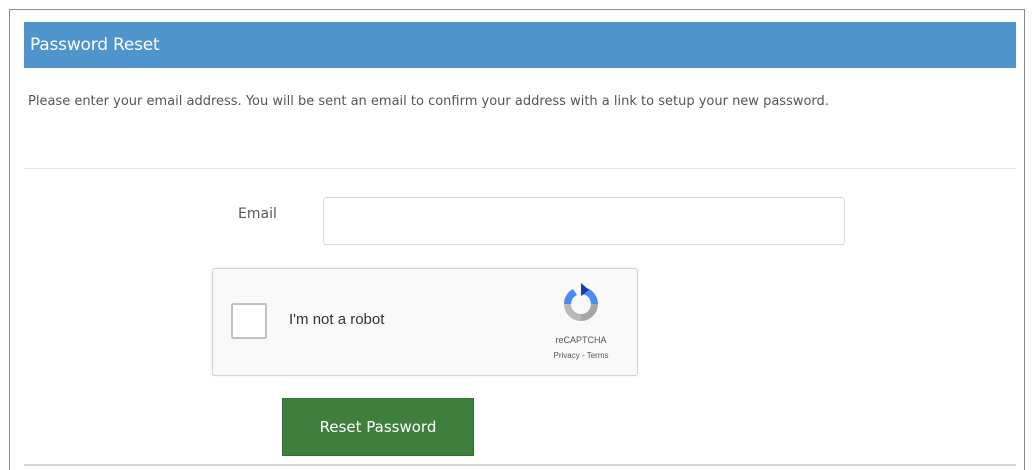 This screenshot has height=470, width=1035. I want to click on recaptcha-terms-link: Terms, so click(598, 355).